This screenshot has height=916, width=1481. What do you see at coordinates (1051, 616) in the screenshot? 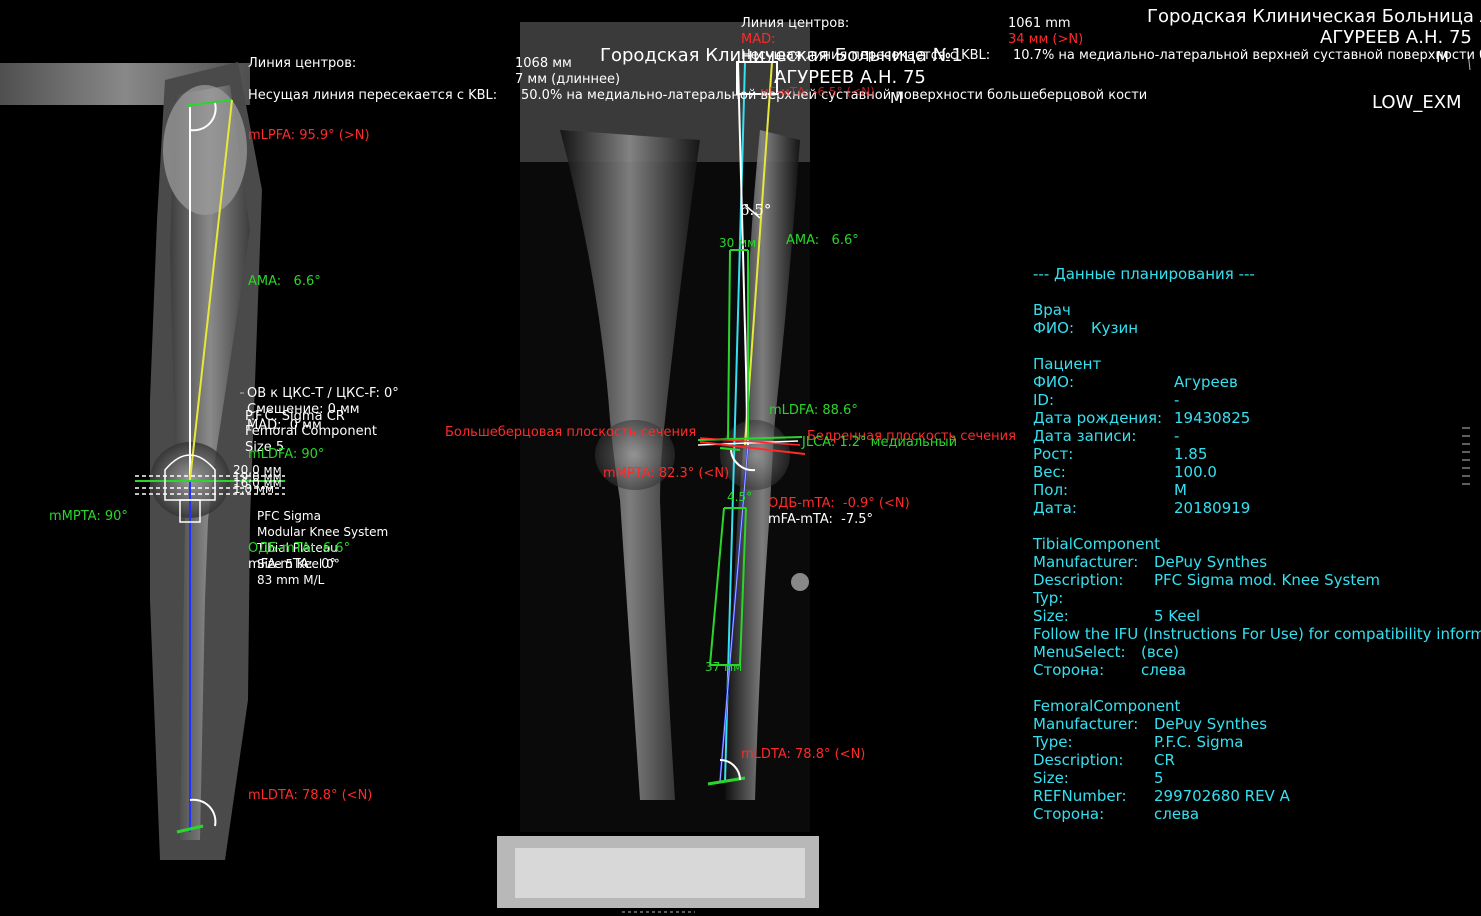
I see `tibial-field-key: Size:` at bounding box center [1051, 616].